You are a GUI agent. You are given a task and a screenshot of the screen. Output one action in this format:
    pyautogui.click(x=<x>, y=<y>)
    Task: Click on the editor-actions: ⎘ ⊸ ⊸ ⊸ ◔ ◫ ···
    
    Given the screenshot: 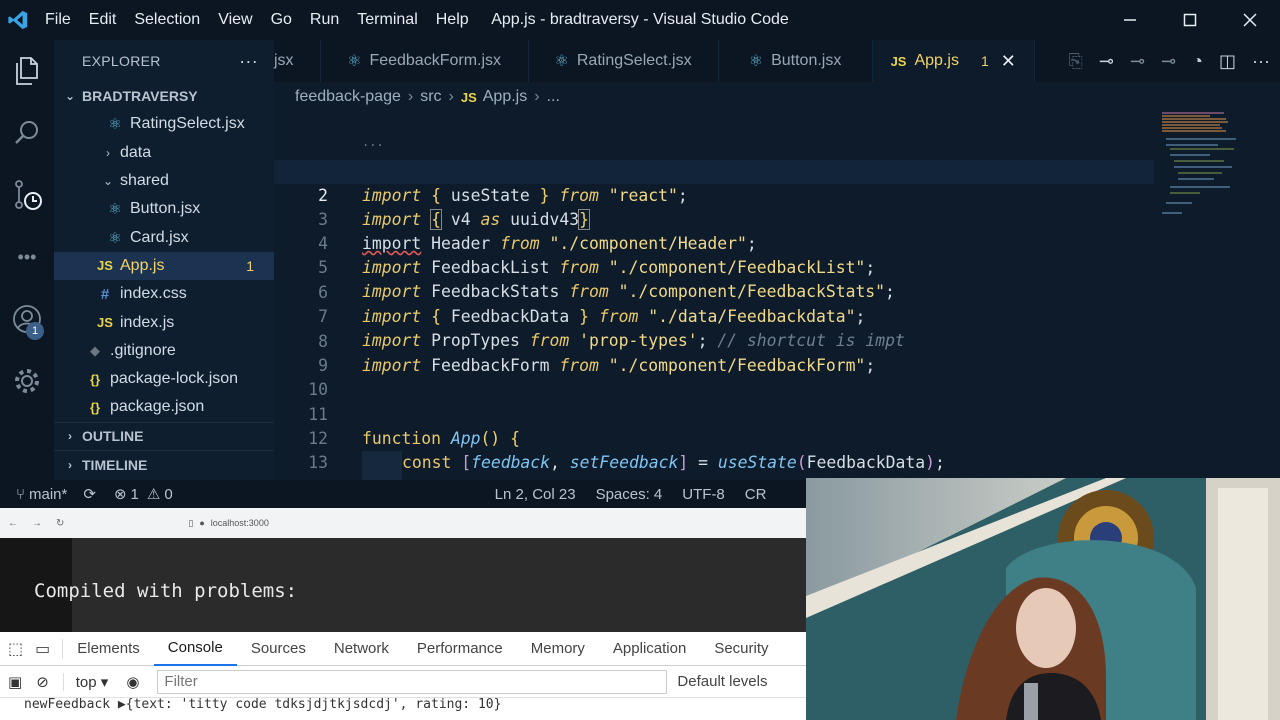 What is the action you would take?
    pyautogui.click(x=1174, y=61)
    